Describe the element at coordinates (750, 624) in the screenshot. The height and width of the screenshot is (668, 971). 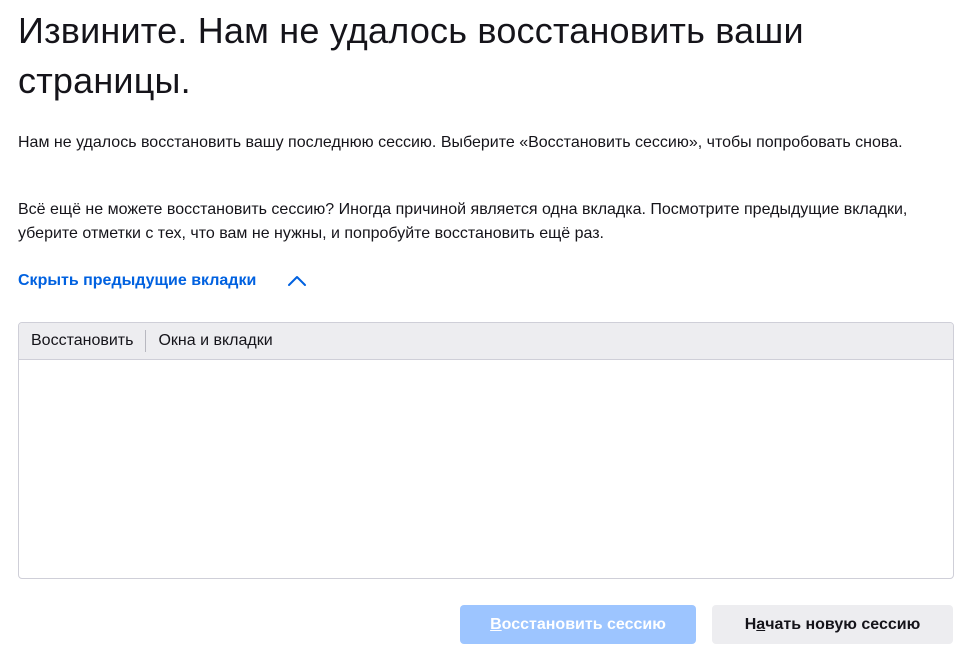
I see `start-new-session-label-start: Н` at that location.